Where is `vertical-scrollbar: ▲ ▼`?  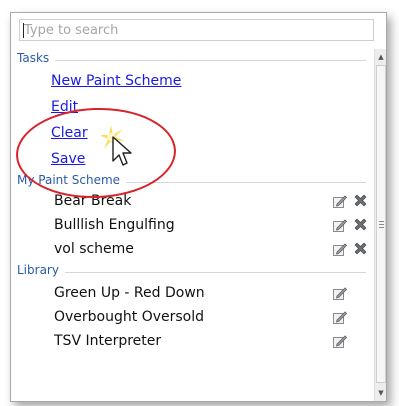 vertical-scrollbar: ▲ ▼ is located at coordinates (380, 225).